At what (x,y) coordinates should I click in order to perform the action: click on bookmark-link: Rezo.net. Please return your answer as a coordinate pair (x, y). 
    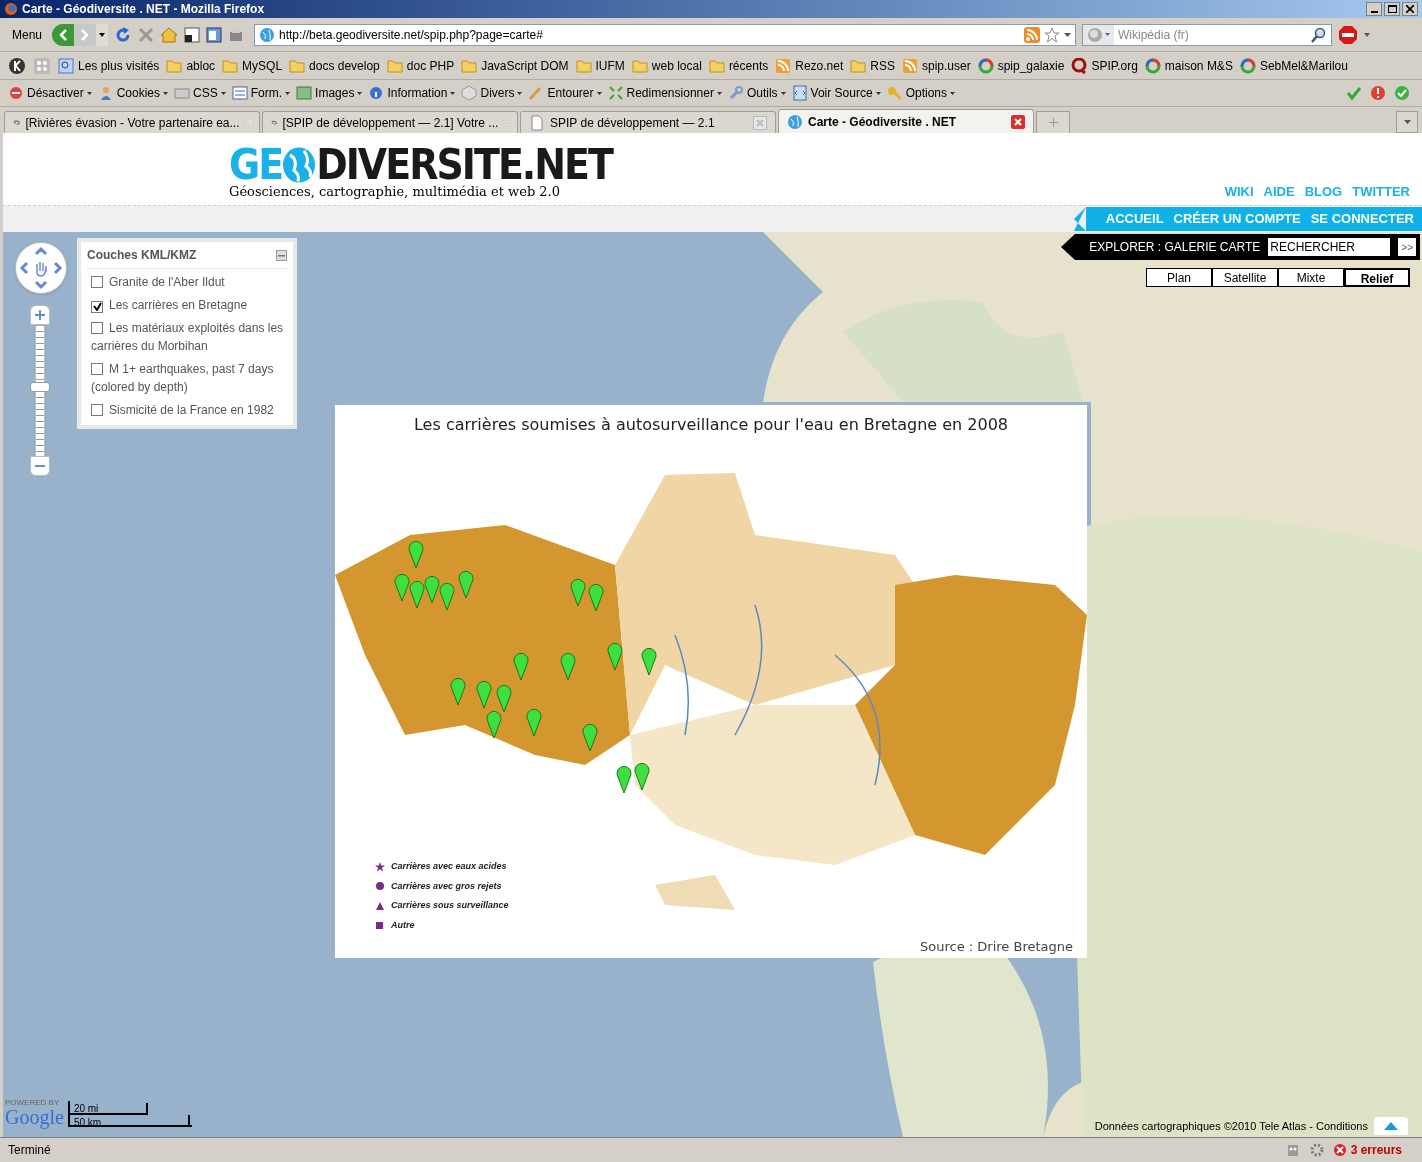
    Looking at the image, I should click on (809, 65).